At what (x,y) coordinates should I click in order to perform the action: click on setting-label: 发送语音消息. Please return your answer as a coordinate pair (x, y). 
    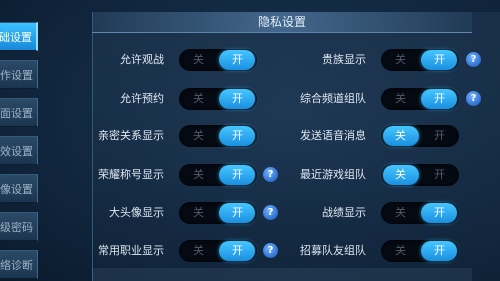
    Looking at the image, I should click on (333, 135).